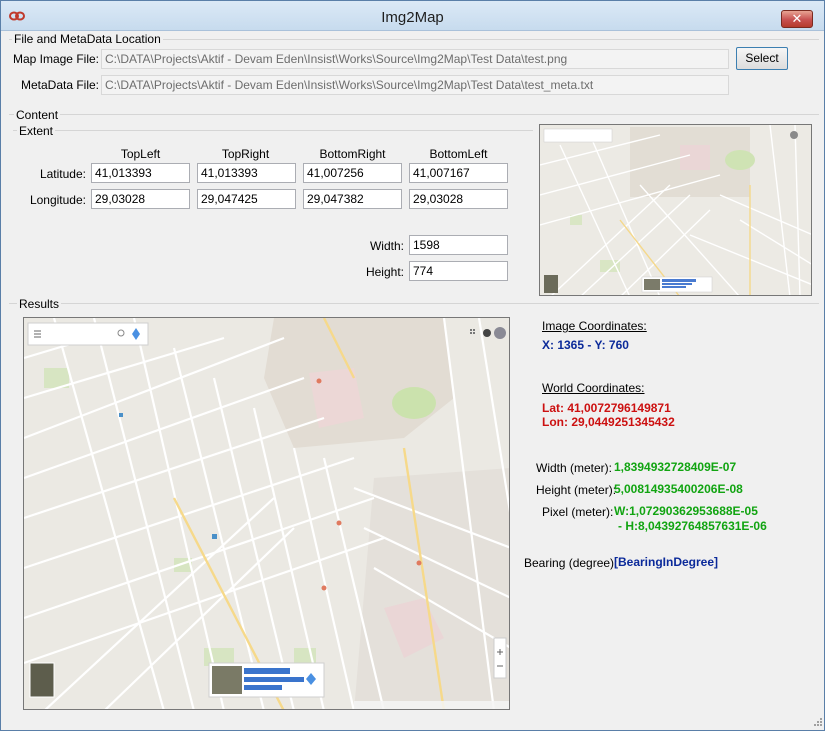 This screenshot has width=825, height=731. Describe the element at coordinates (458, 154) in the screenshot. I see `column-bottomleft: BottomLeft` at that location.